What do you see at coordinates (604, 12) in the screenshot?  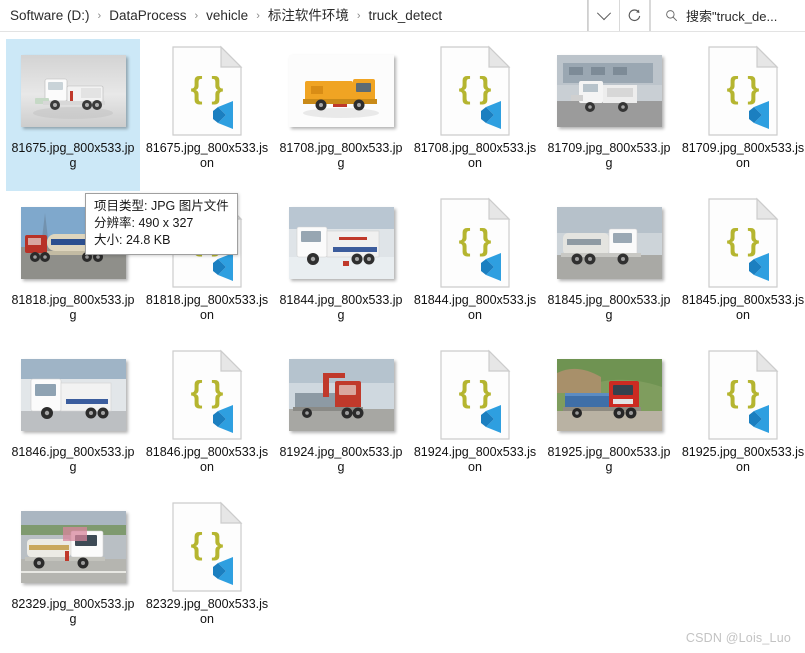 I see `chevron-down-icon` at bounding box center [604, 12].